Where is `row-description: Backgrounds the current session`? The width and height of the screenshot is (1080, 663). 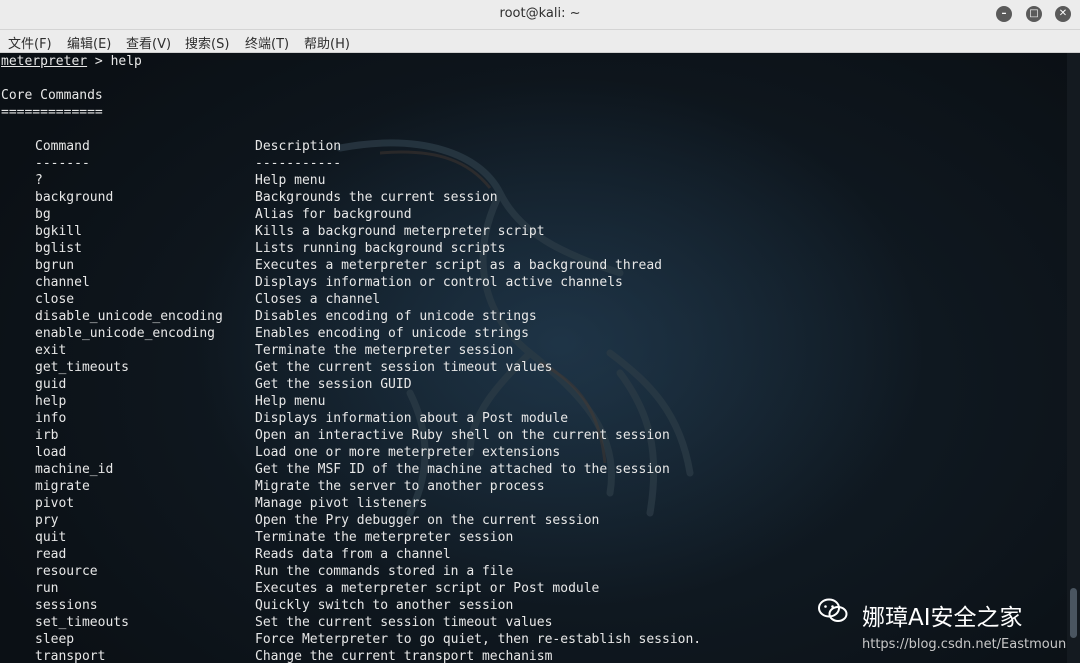
row-description: Backgrounds the current session is located at coordinates (376, 197).